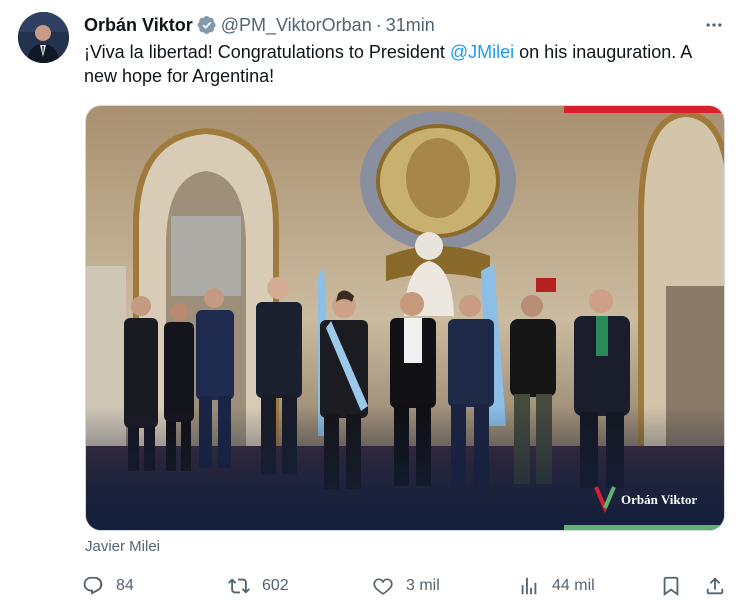  What do you see at coordinates (258, 586) in the screenshot?
I see `repost-button: 602` at bounding box center [258, 586].